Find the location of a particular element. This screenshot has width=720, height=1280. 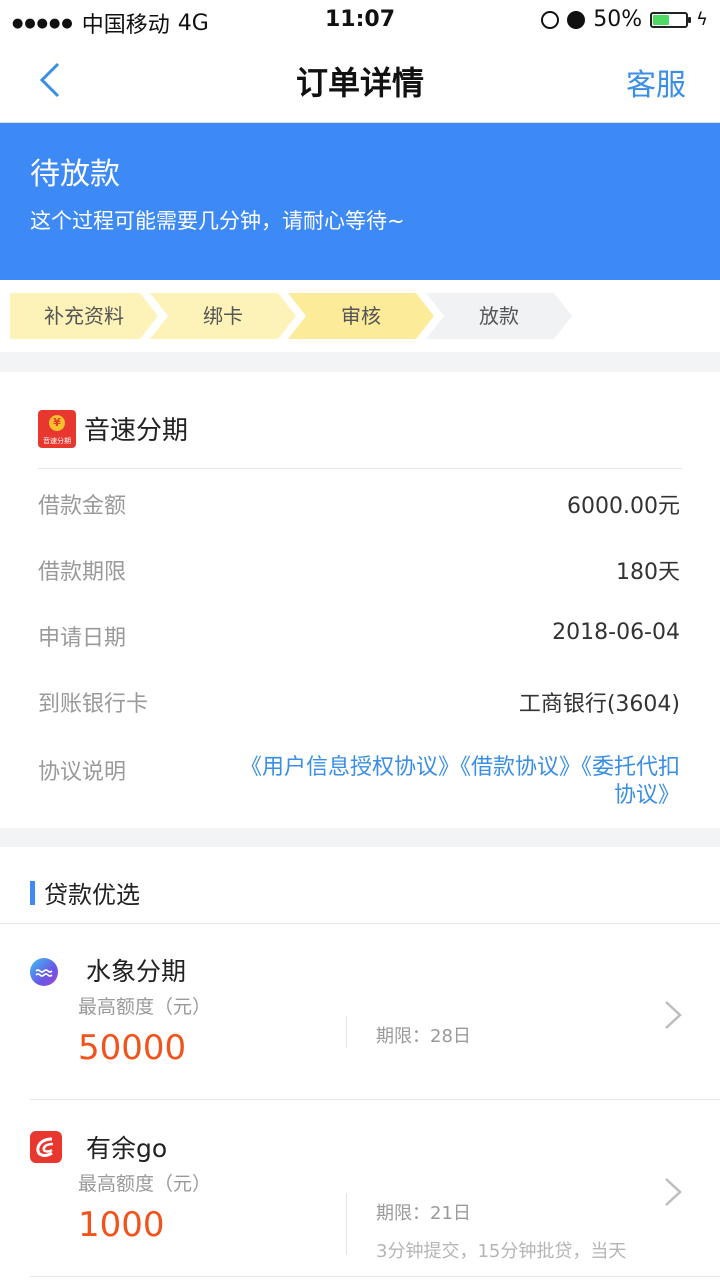

status-banner: 待放款 这个过程可能需要几分钟，请耐心等待~ is located at coordinates (360, 201).